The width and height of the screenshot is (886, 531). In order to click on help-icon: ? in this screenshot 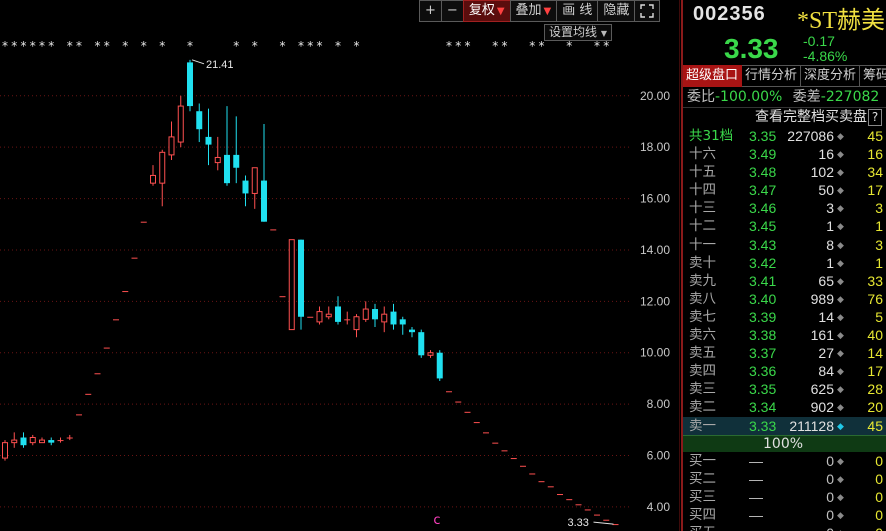, I will do `click(875, 117)`.